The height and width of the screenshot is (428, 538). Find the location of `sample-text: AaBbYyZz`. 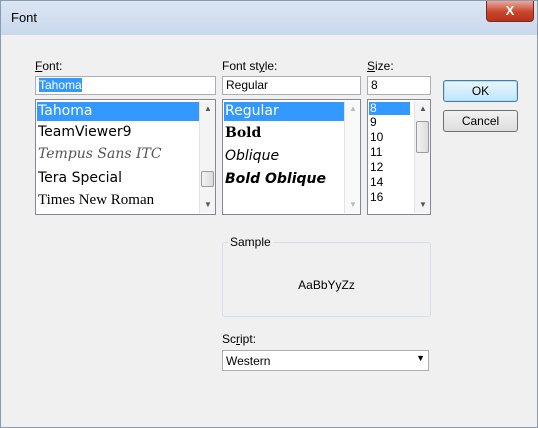

sample-text: AaBbYyZz is located at coordinates (326, 285).